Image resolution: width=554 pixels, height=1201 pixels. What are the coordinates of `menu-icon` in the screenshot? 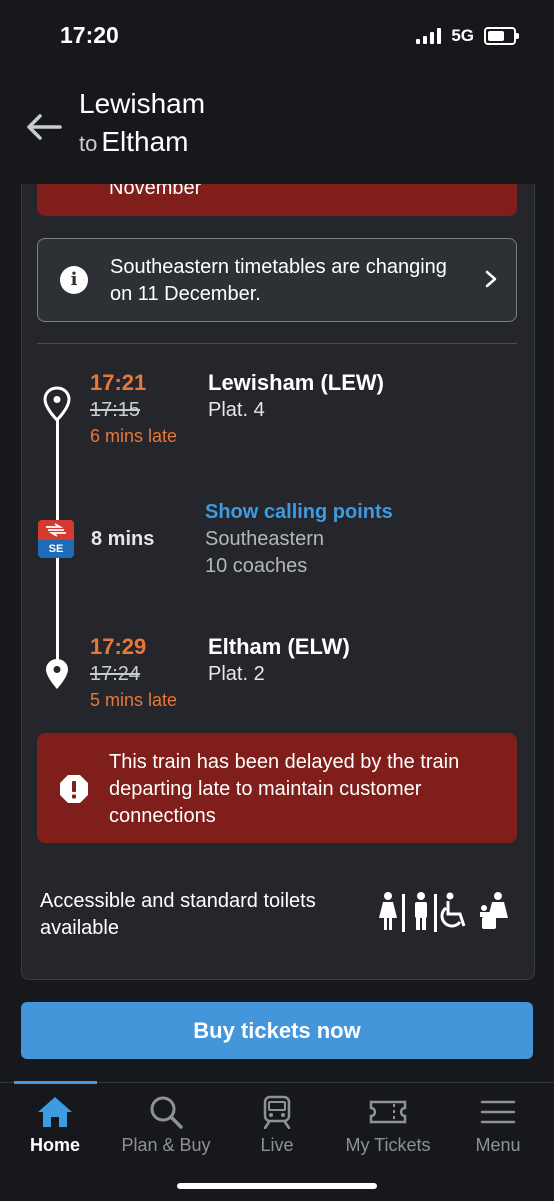 It's located at (498, 1112).